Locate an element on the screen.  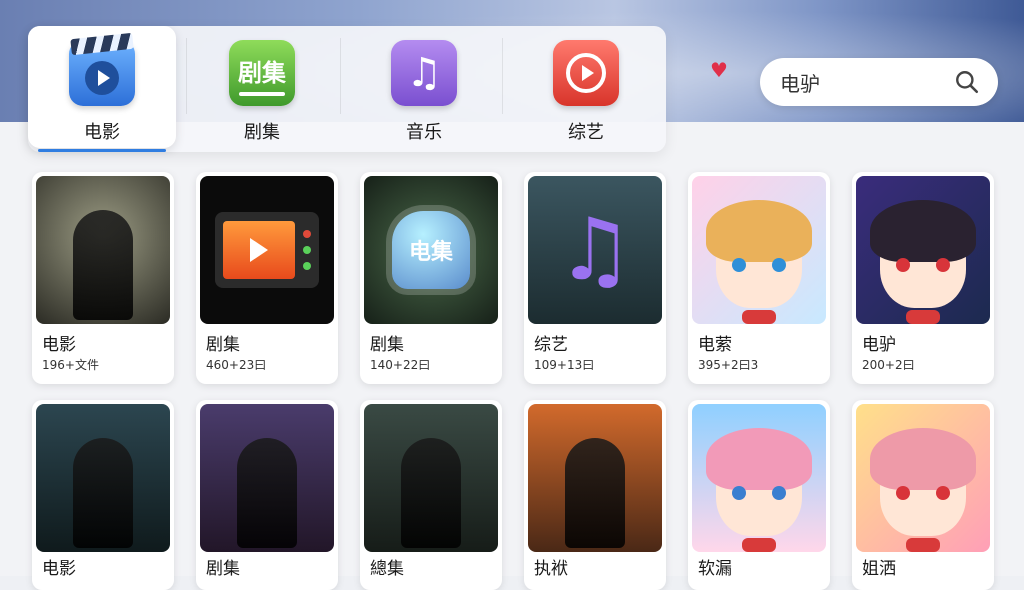
moonlit-figure-thumbnail is located at coordinates (267, 478).